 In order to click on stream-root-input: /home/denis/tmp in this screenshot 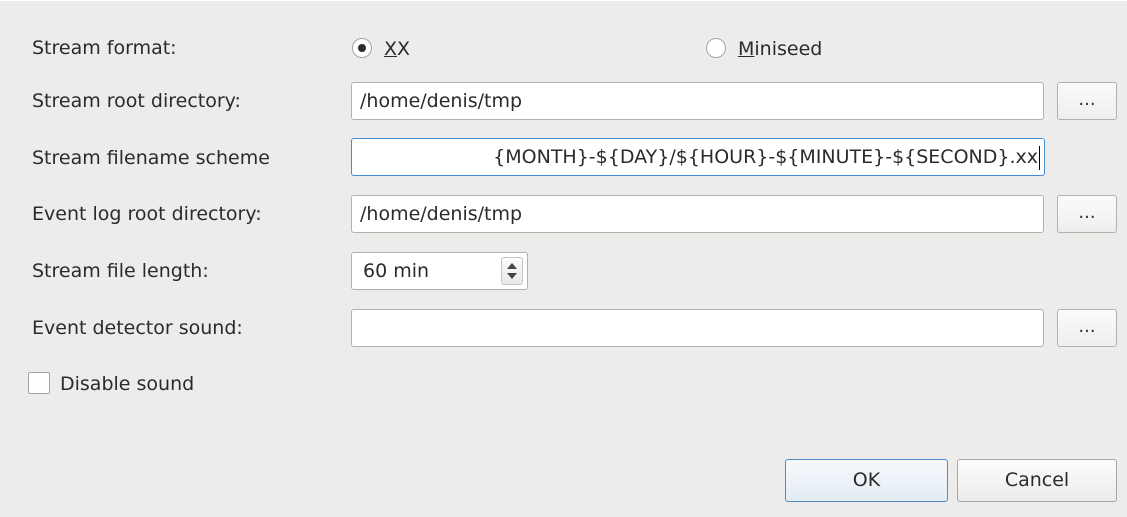, I will do `click(697, 101)`.